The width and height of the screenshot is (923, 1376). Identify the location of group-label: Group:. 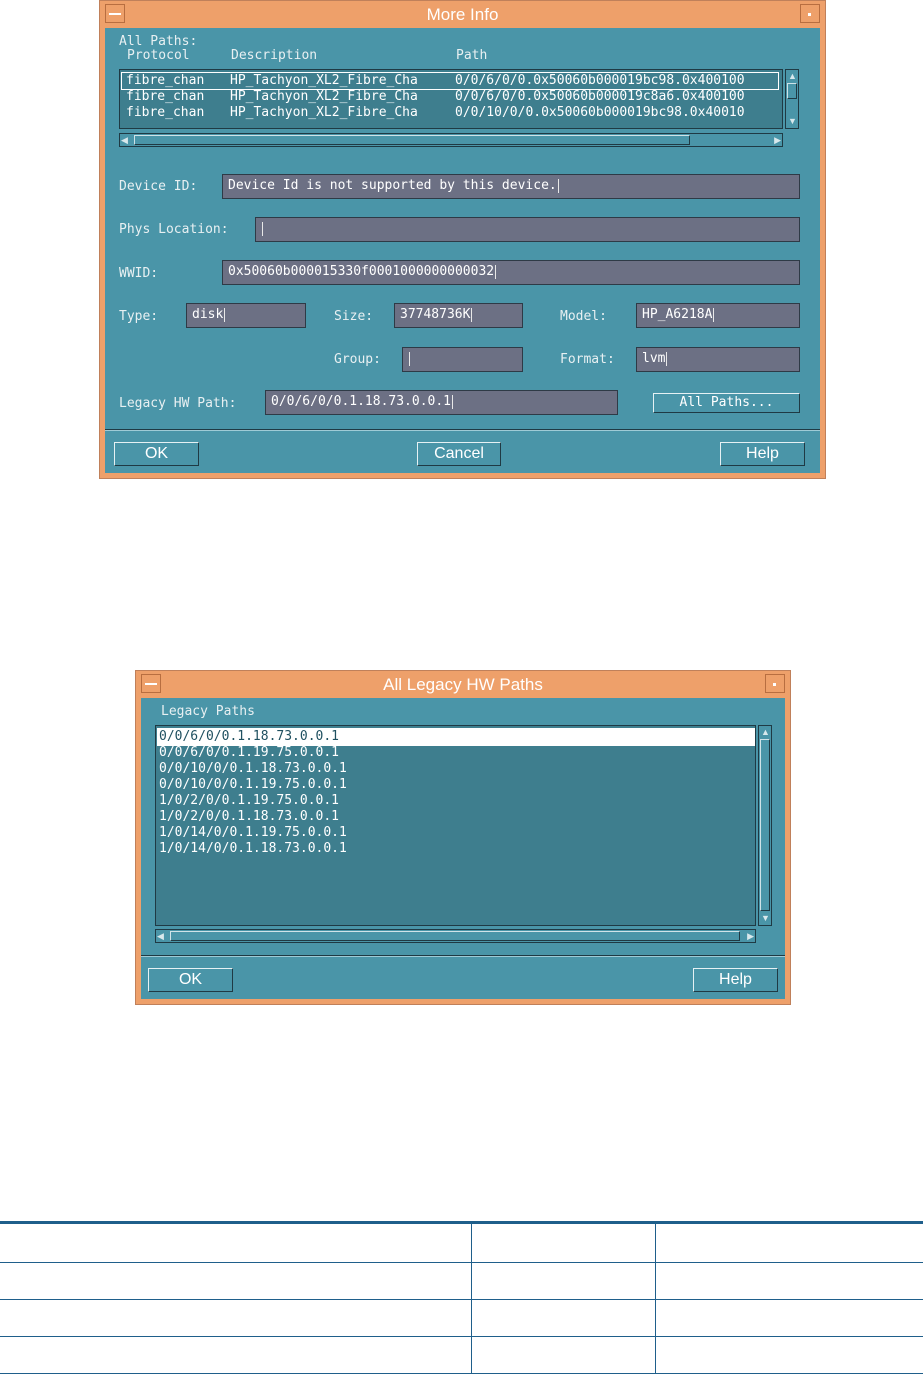
(357, 359).